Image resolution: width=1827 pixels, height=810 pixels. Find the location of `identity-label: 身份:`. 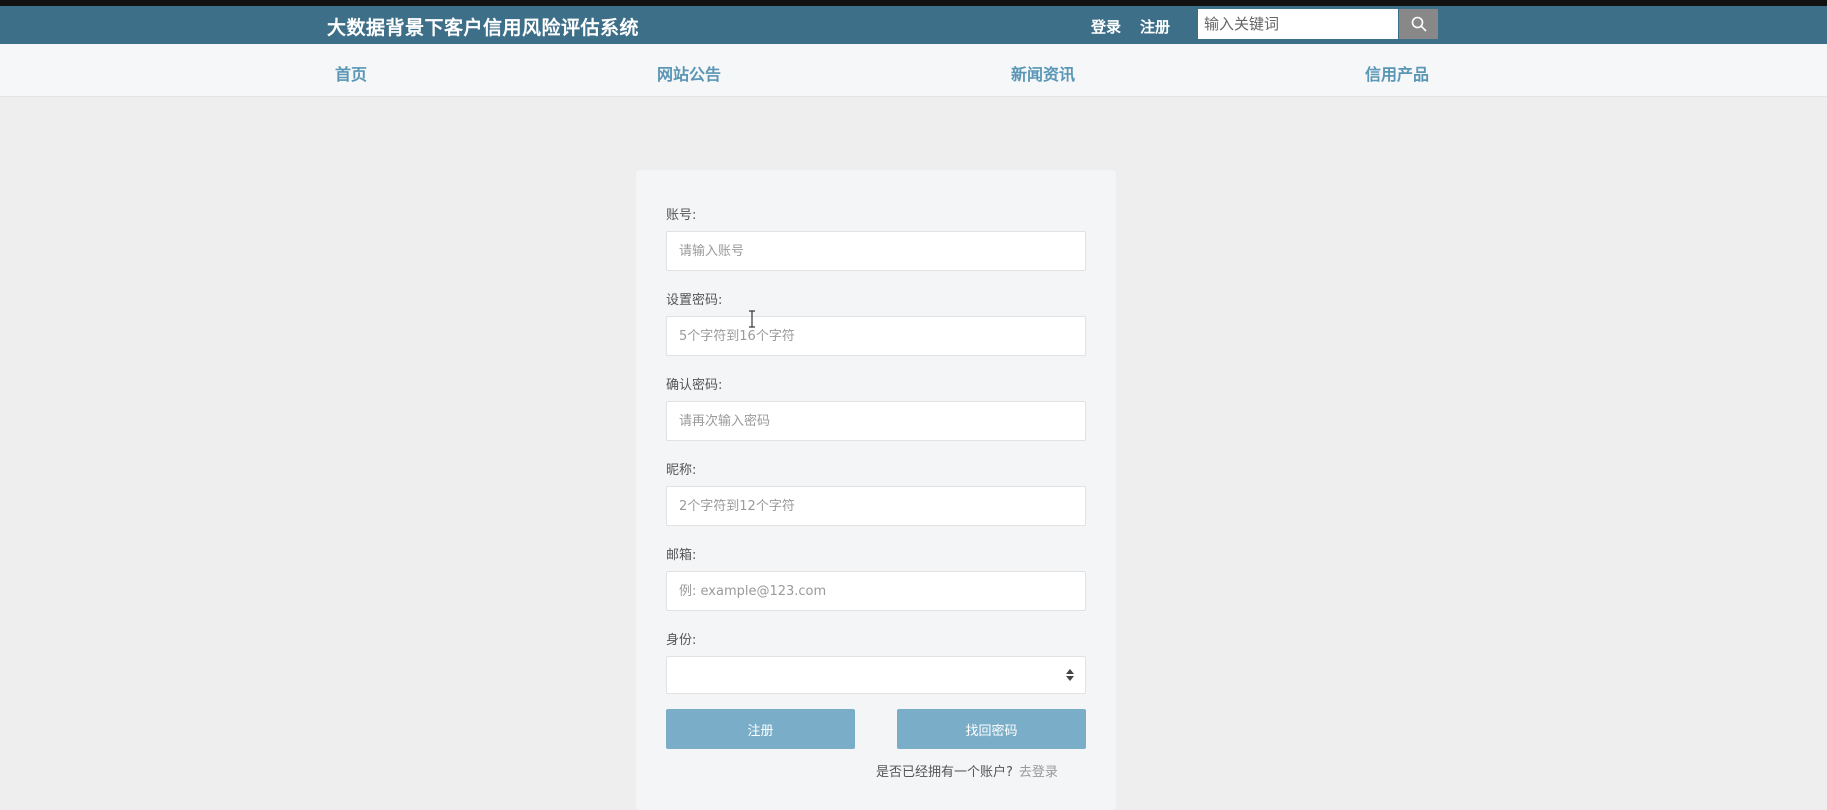

identity-label: 身份: is located at coordinates (681, 640).